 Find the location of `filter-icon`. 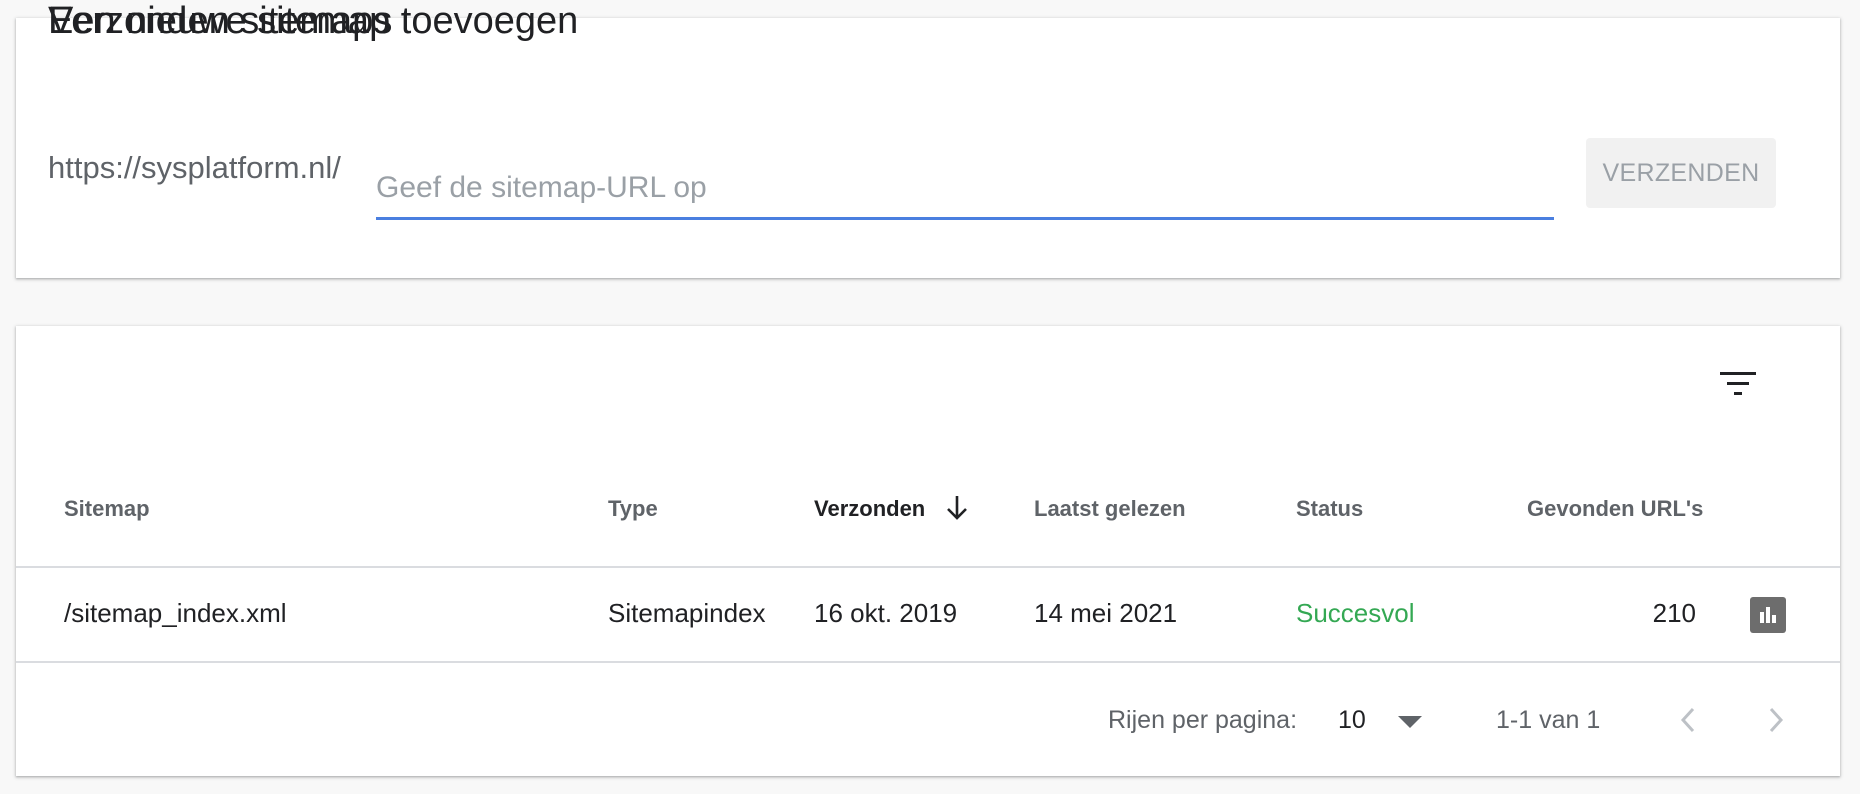

filter-icon is located at coordinates (1738, 385).